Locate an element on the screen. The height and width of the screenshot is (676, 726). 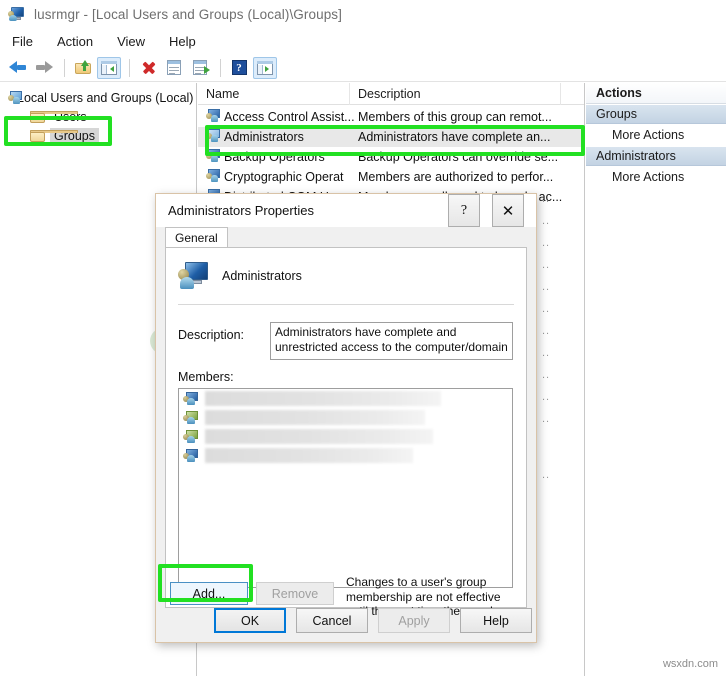
dialog-remove-button: Remove is located at coordinates (295, 593).